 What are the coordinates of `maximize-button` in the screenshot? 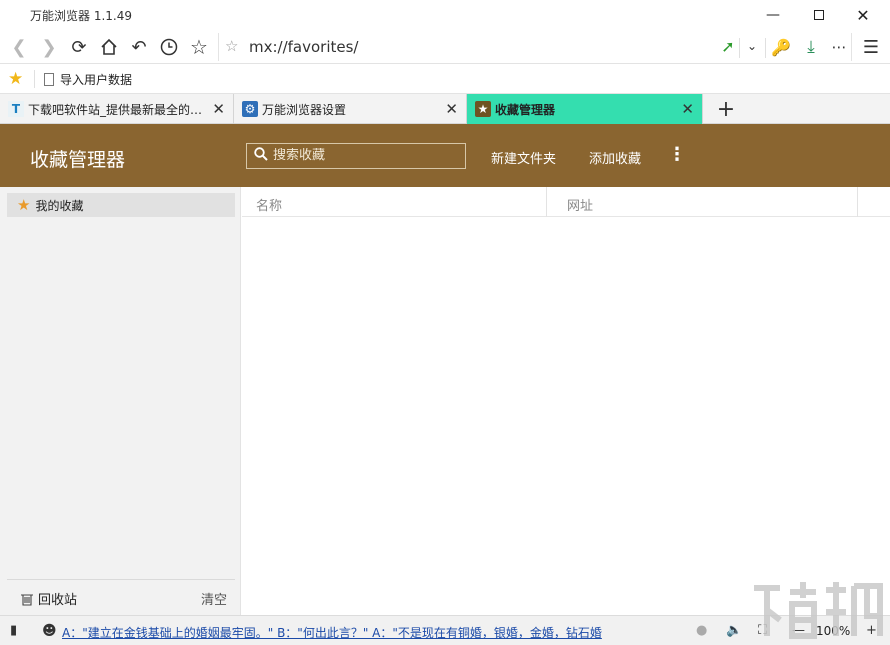 It's located at (819, 15).